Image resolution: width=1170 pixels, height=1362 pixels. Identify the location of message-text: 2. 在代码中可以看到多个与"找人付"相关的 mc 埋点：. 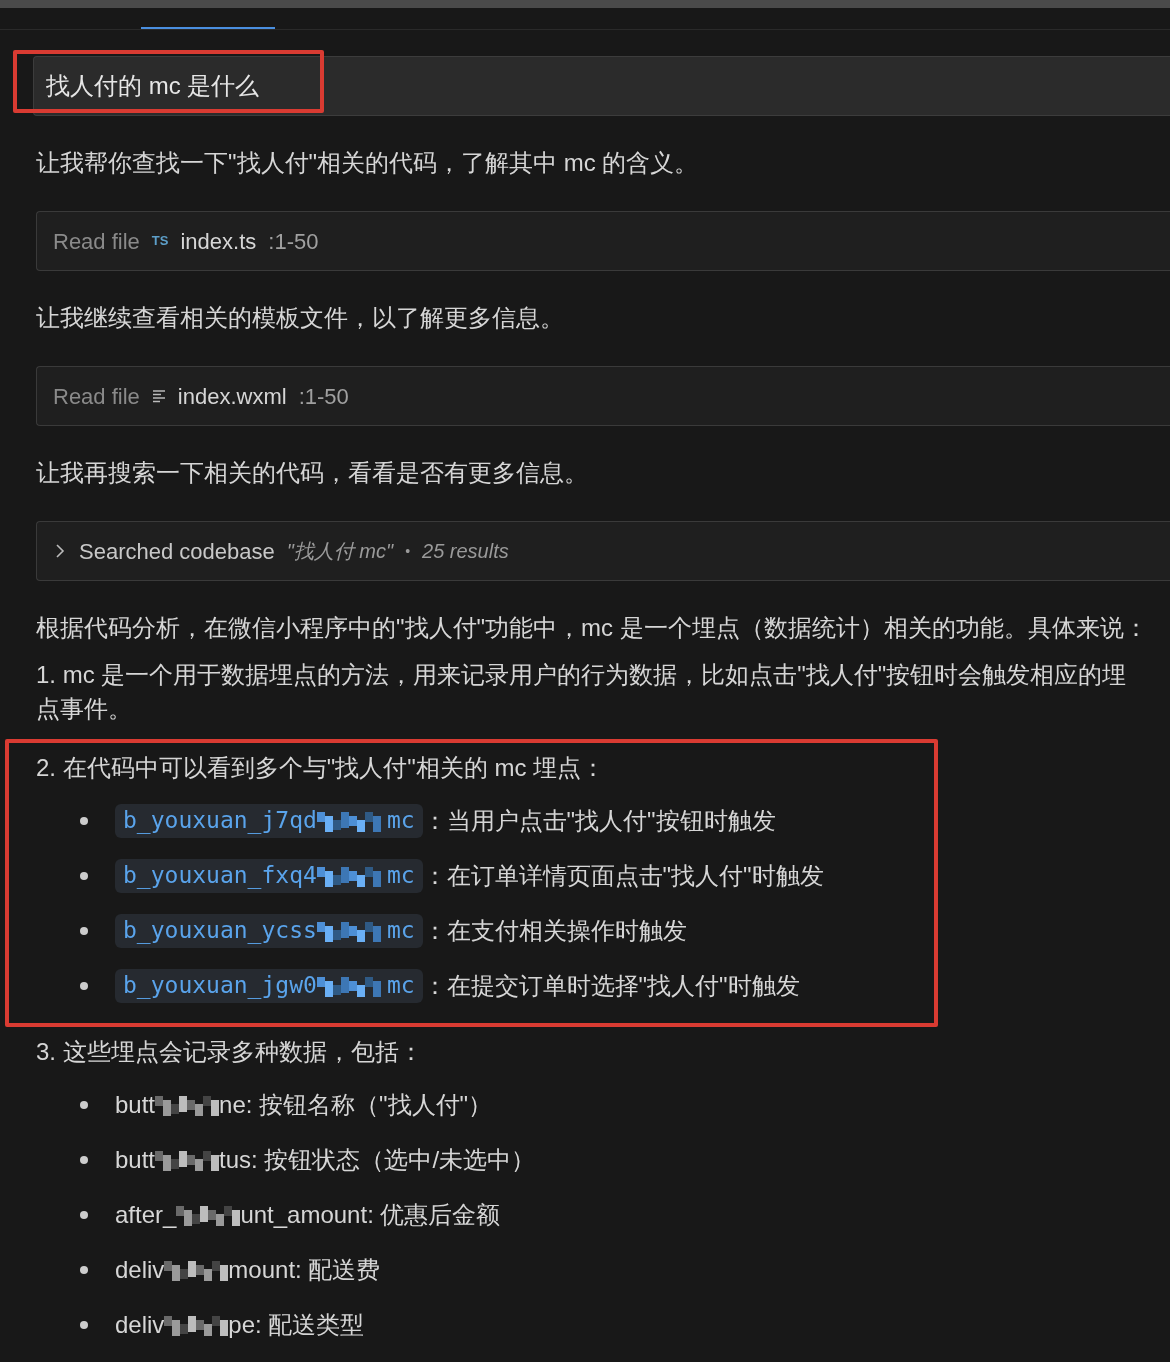
(321, 768).